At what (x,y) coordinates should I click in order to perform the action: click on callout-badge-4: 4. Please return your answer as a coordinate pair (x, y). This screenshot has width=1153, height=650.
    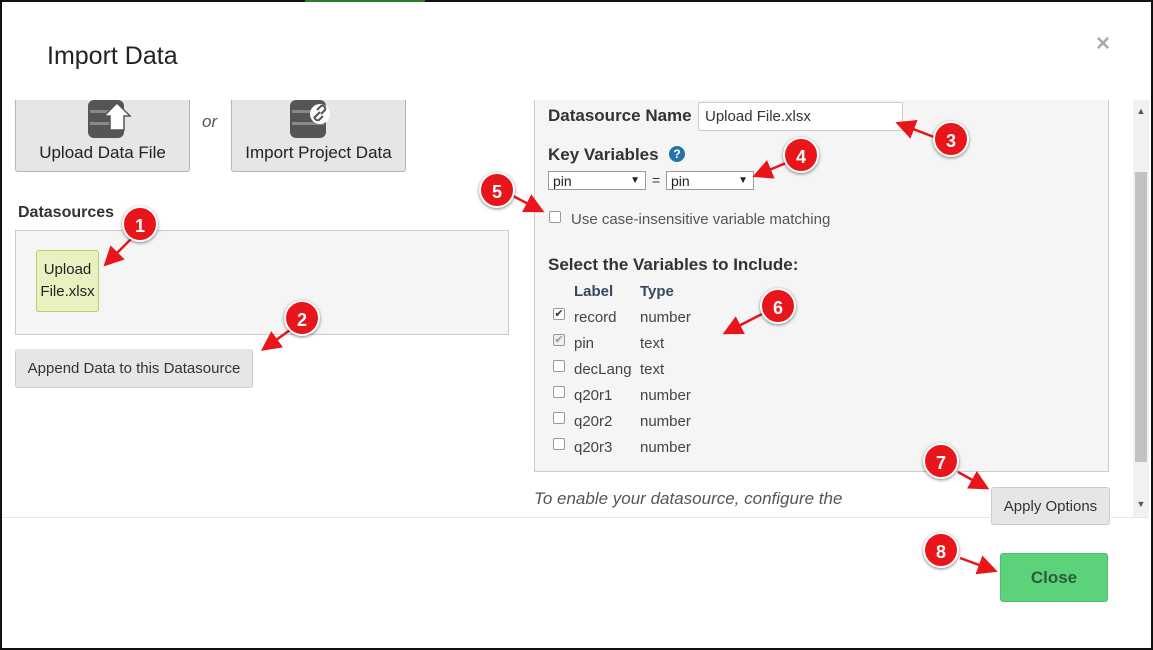
    Looking at the image, I should click on (801, 155).